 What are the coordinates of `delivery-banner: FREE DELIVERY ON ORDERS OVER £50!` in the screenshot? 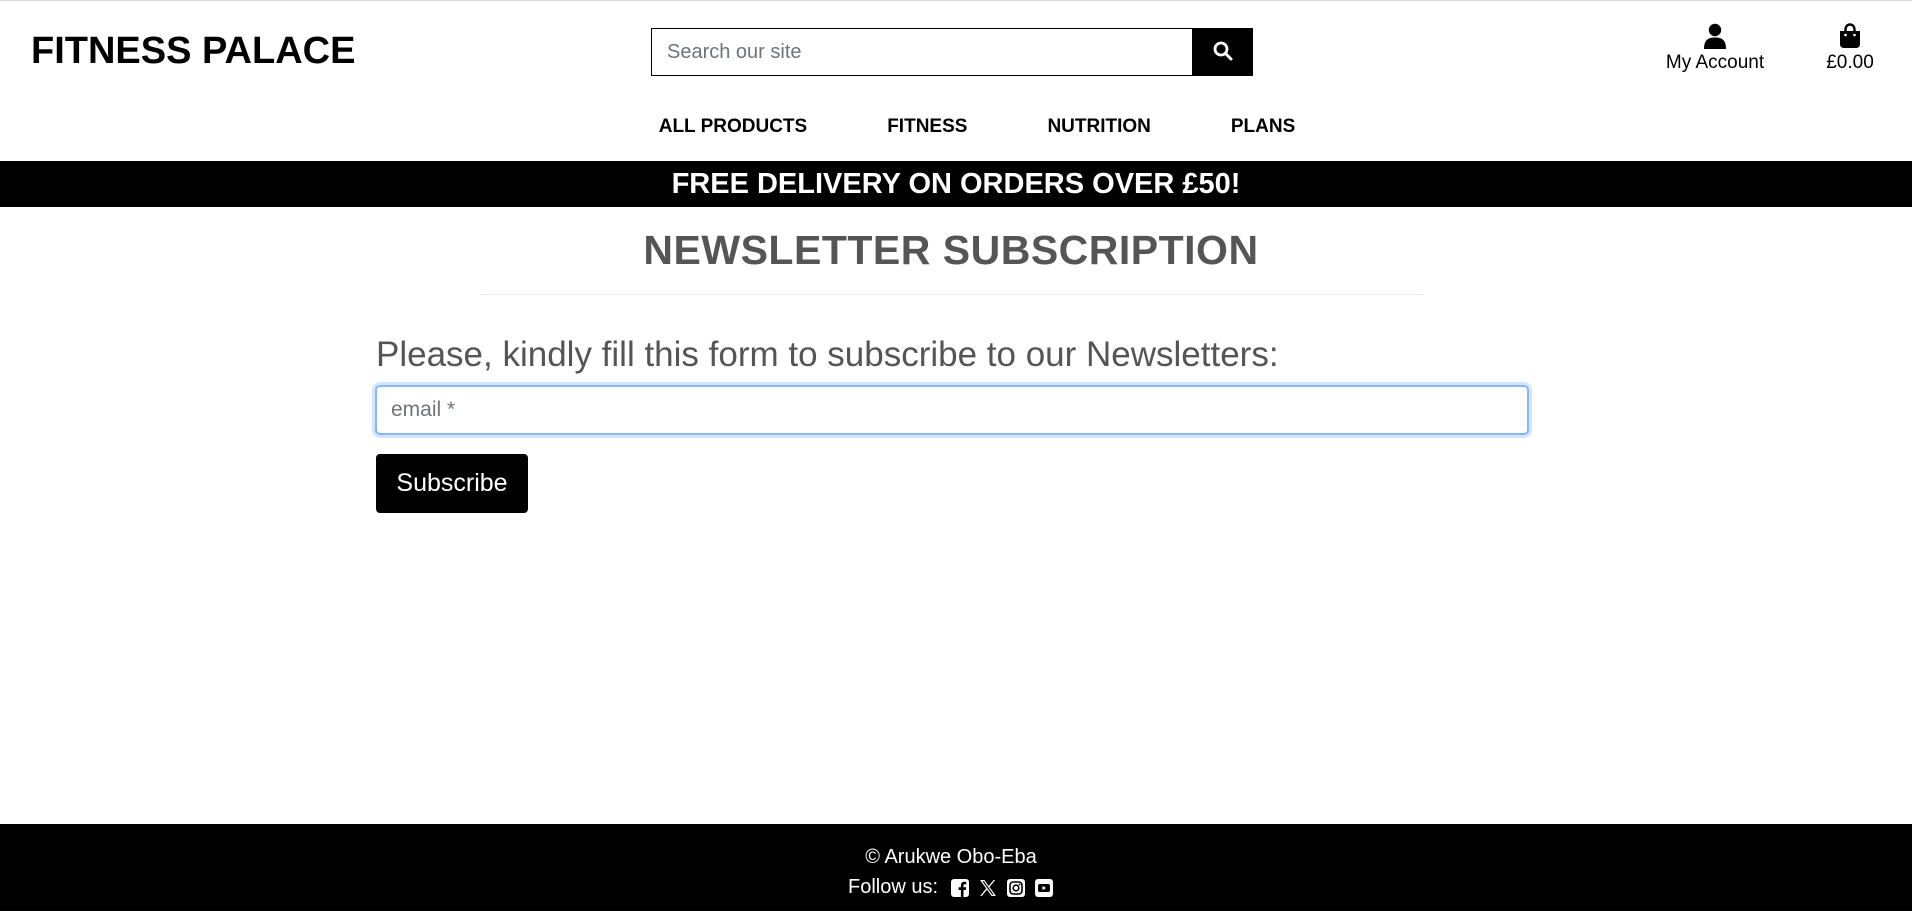 It's located at (956, 184).